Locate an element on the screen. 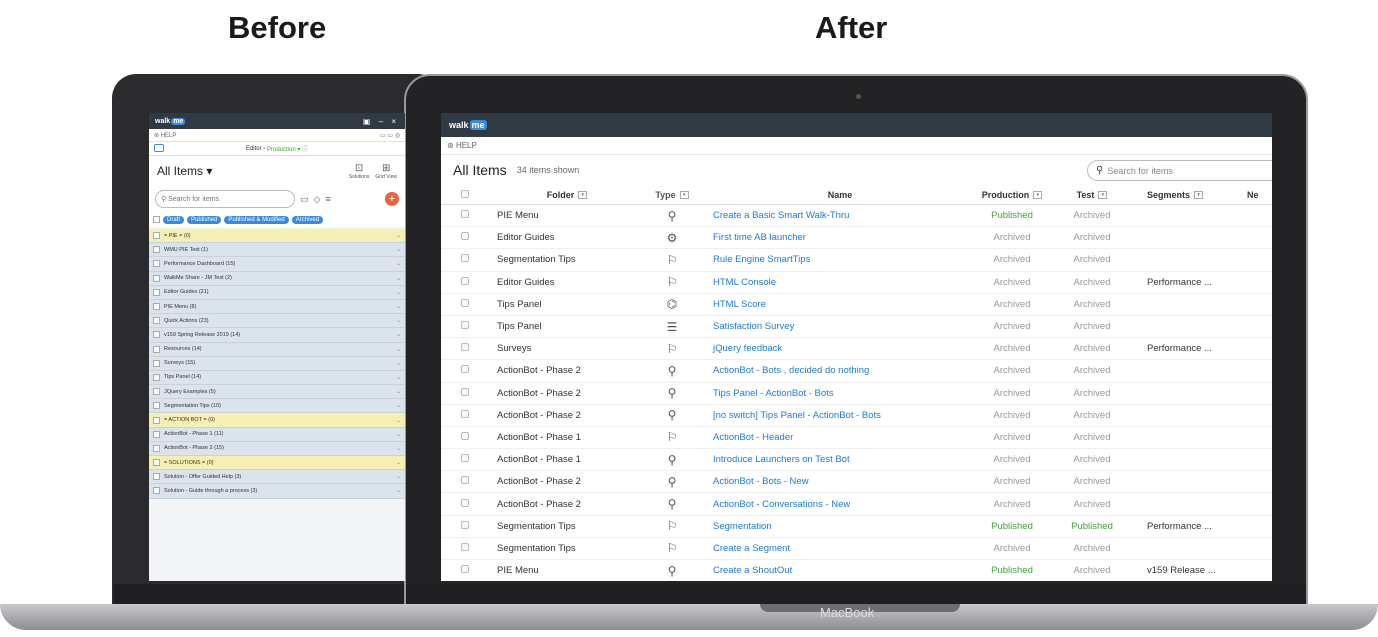 This screenshot has width=1378, height=637. col-ne: Ne is located at coordinates (1257, 195).